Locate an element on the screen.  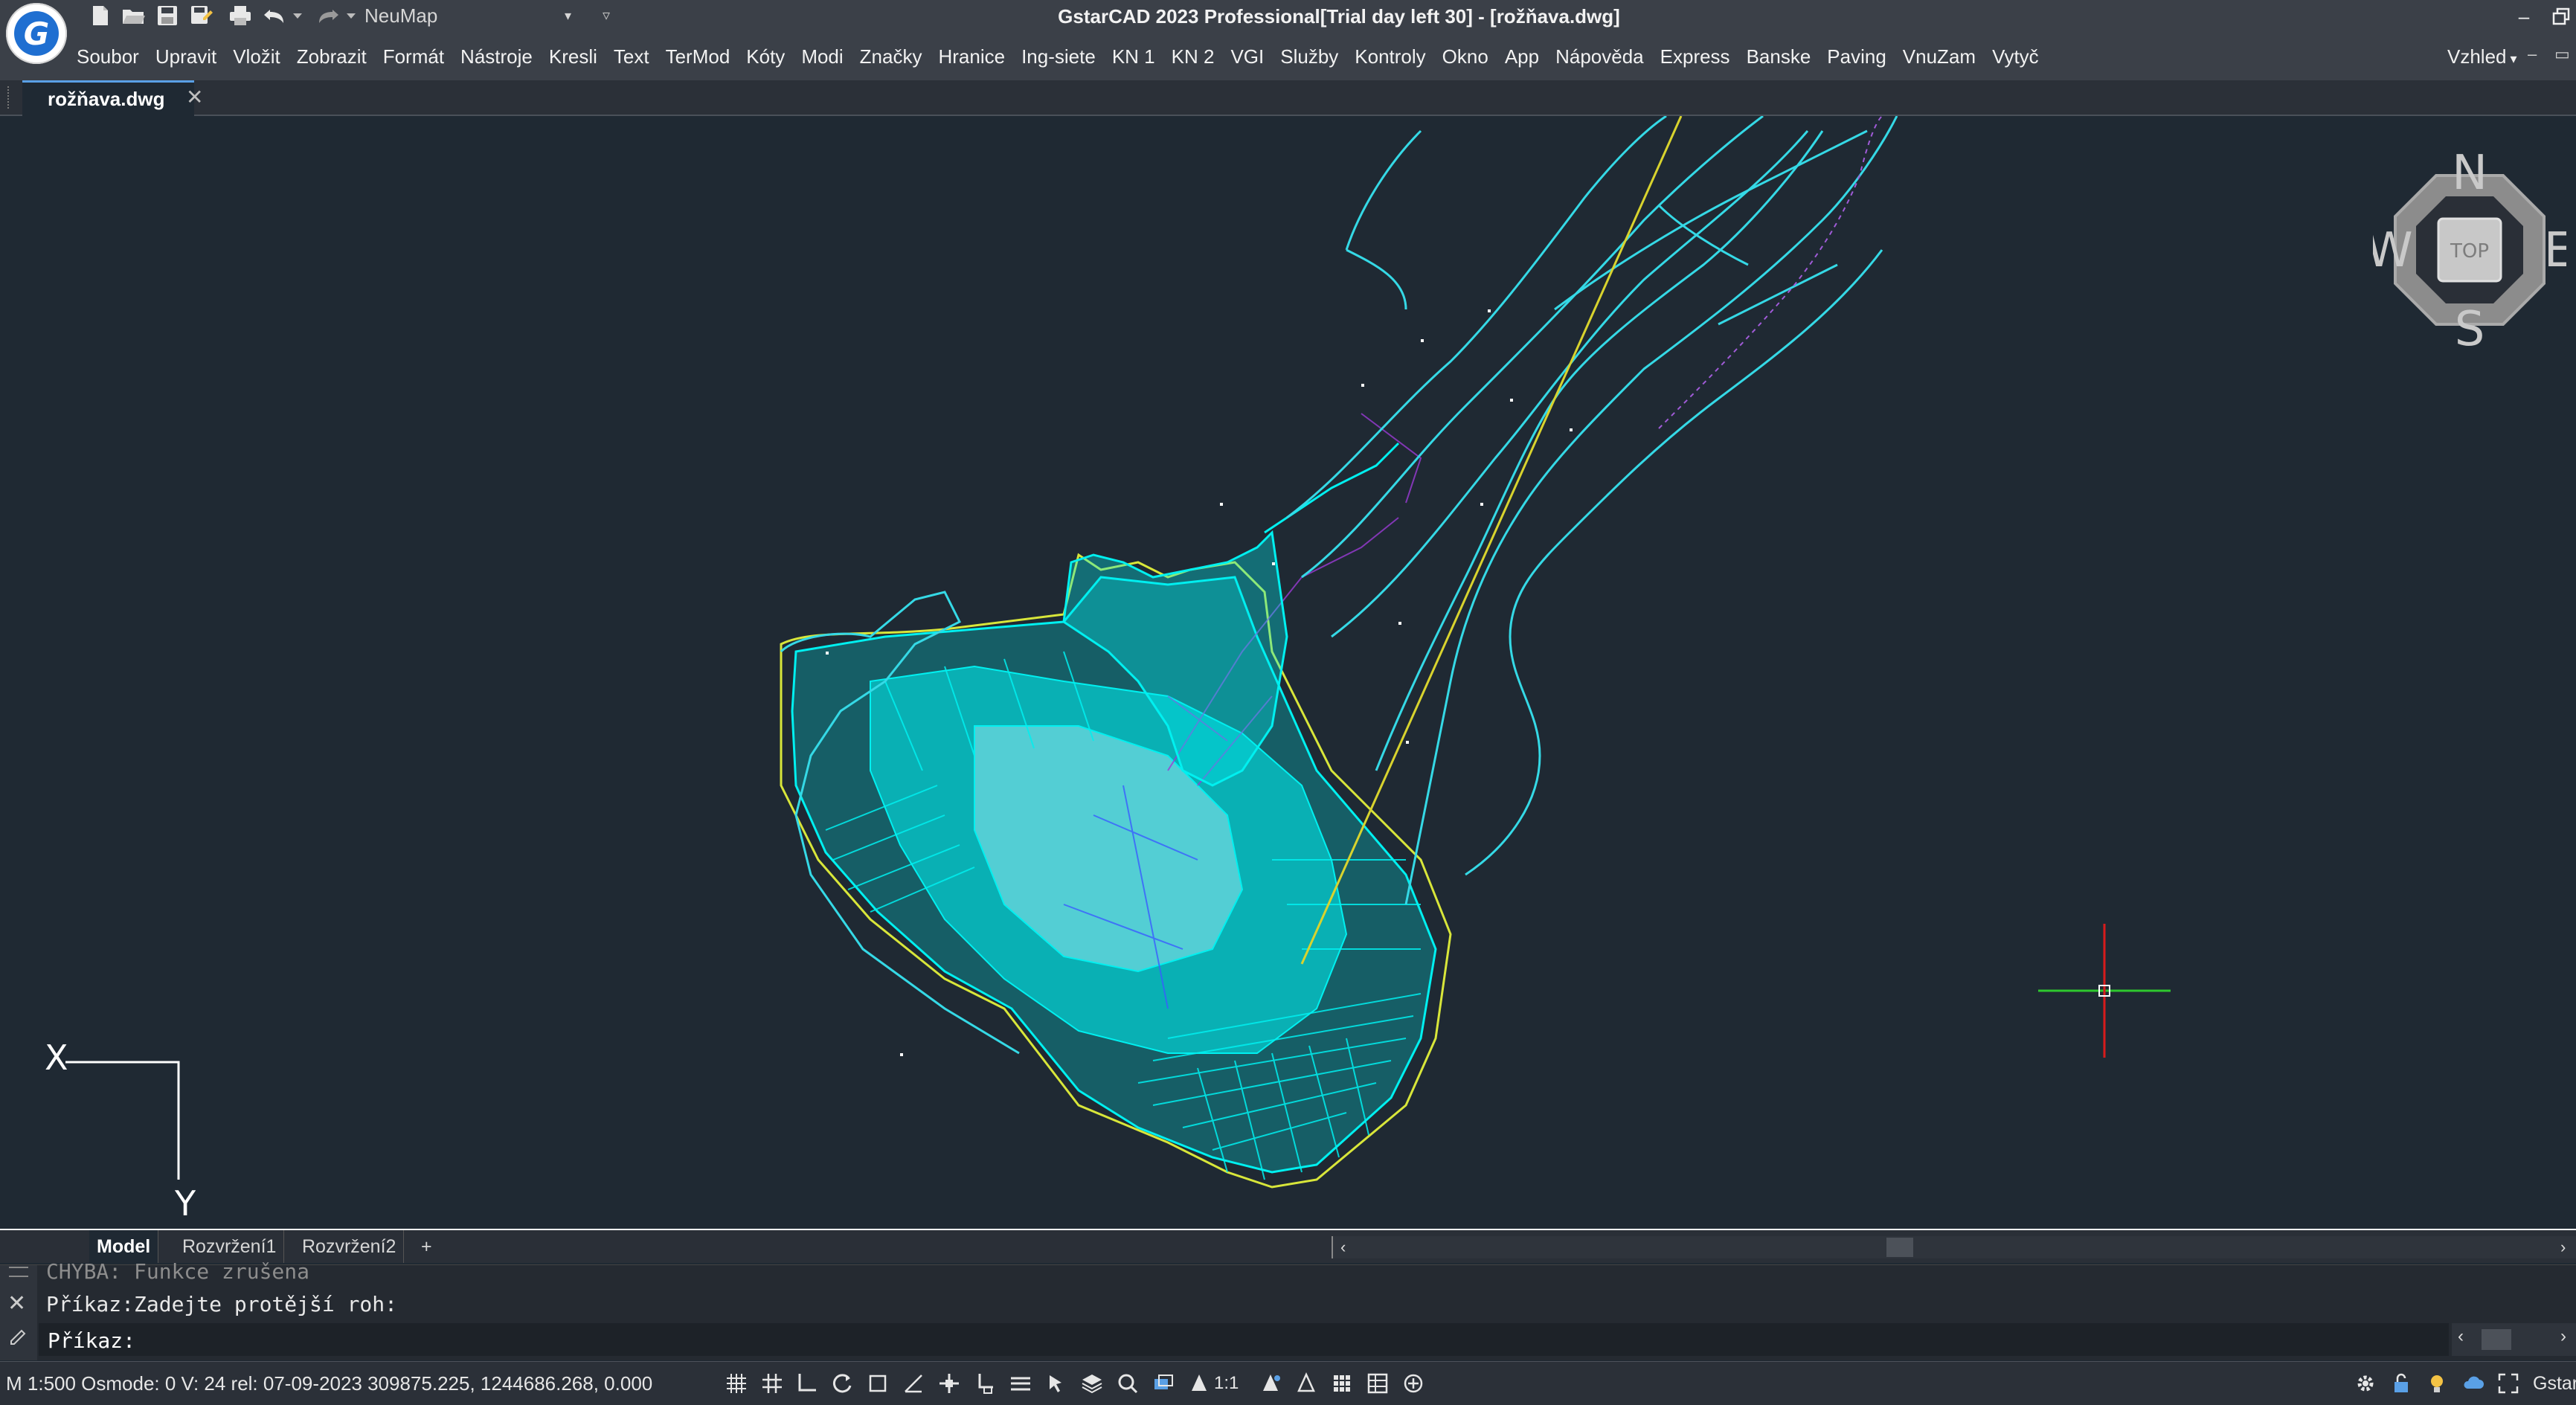
menu-znacky: Značky is located at coordinates (892, 56).